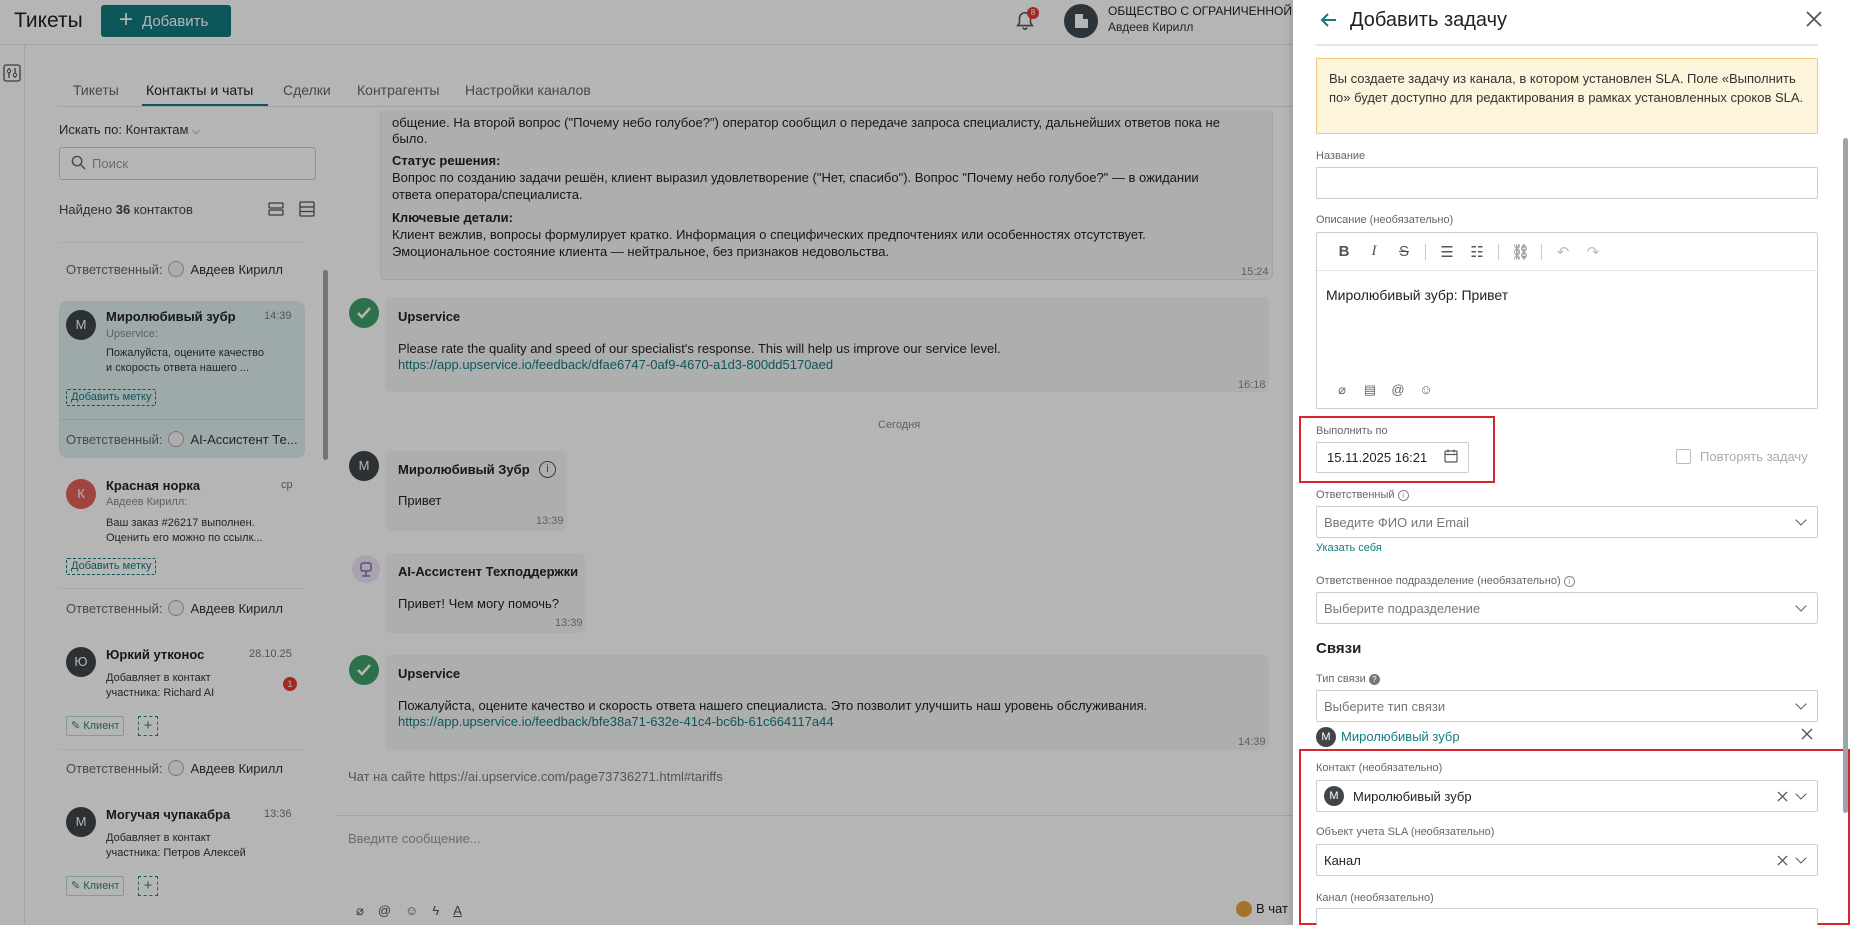  Describe the element at coordinates (1593, 252) in the screenshot. I see `redo-icon: ↷` at that location.